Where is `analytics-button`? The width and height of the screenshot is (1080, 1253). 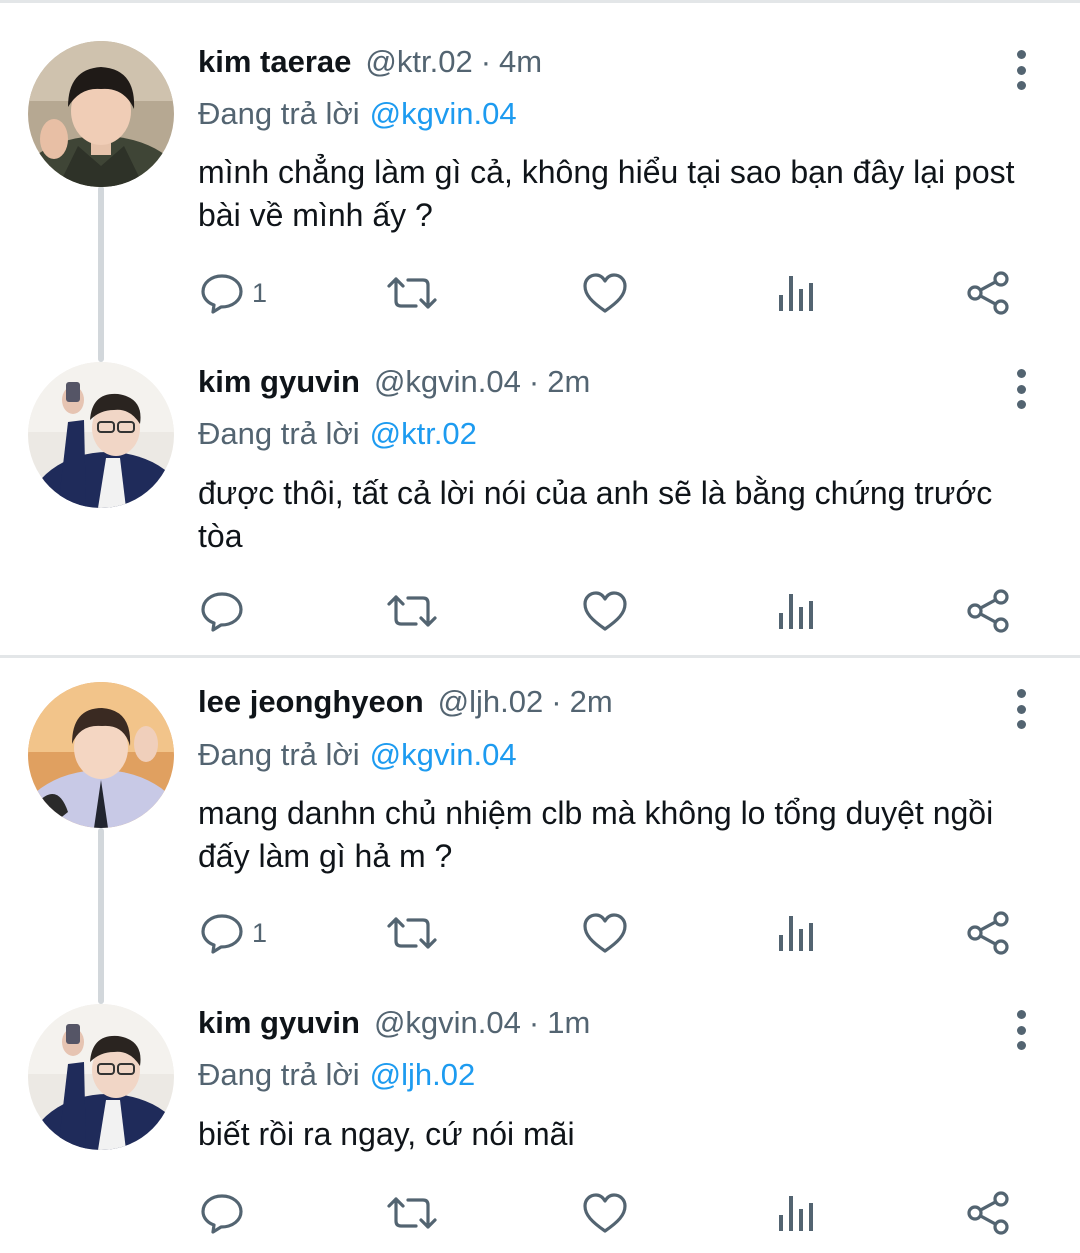 analytics-button is located at coordinates (796, 1213).